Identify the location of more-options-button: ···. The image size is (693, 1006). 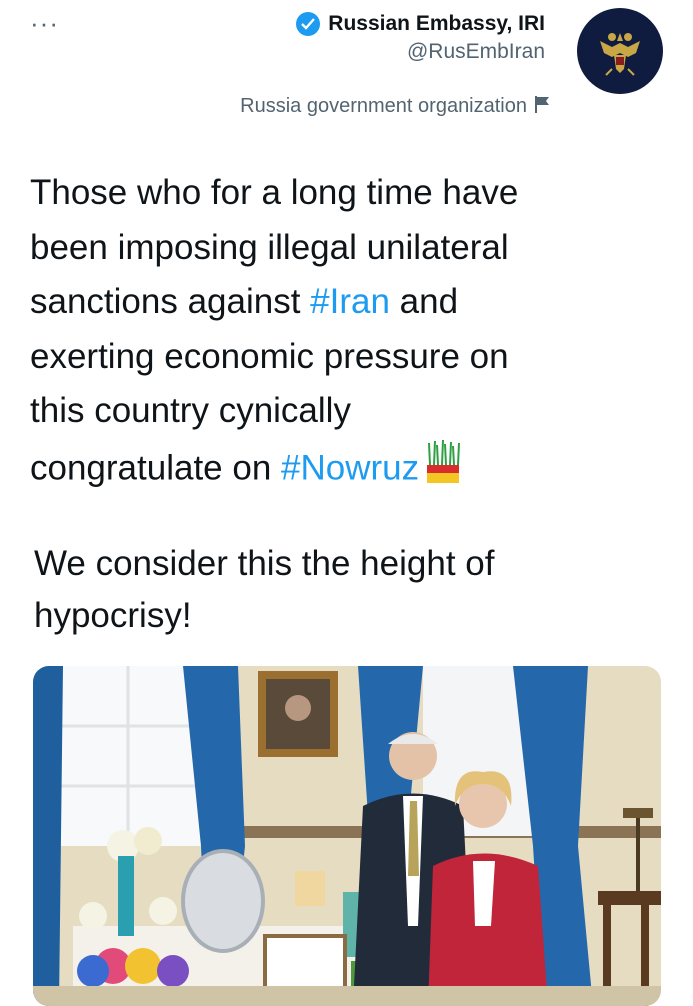
(44, 23).